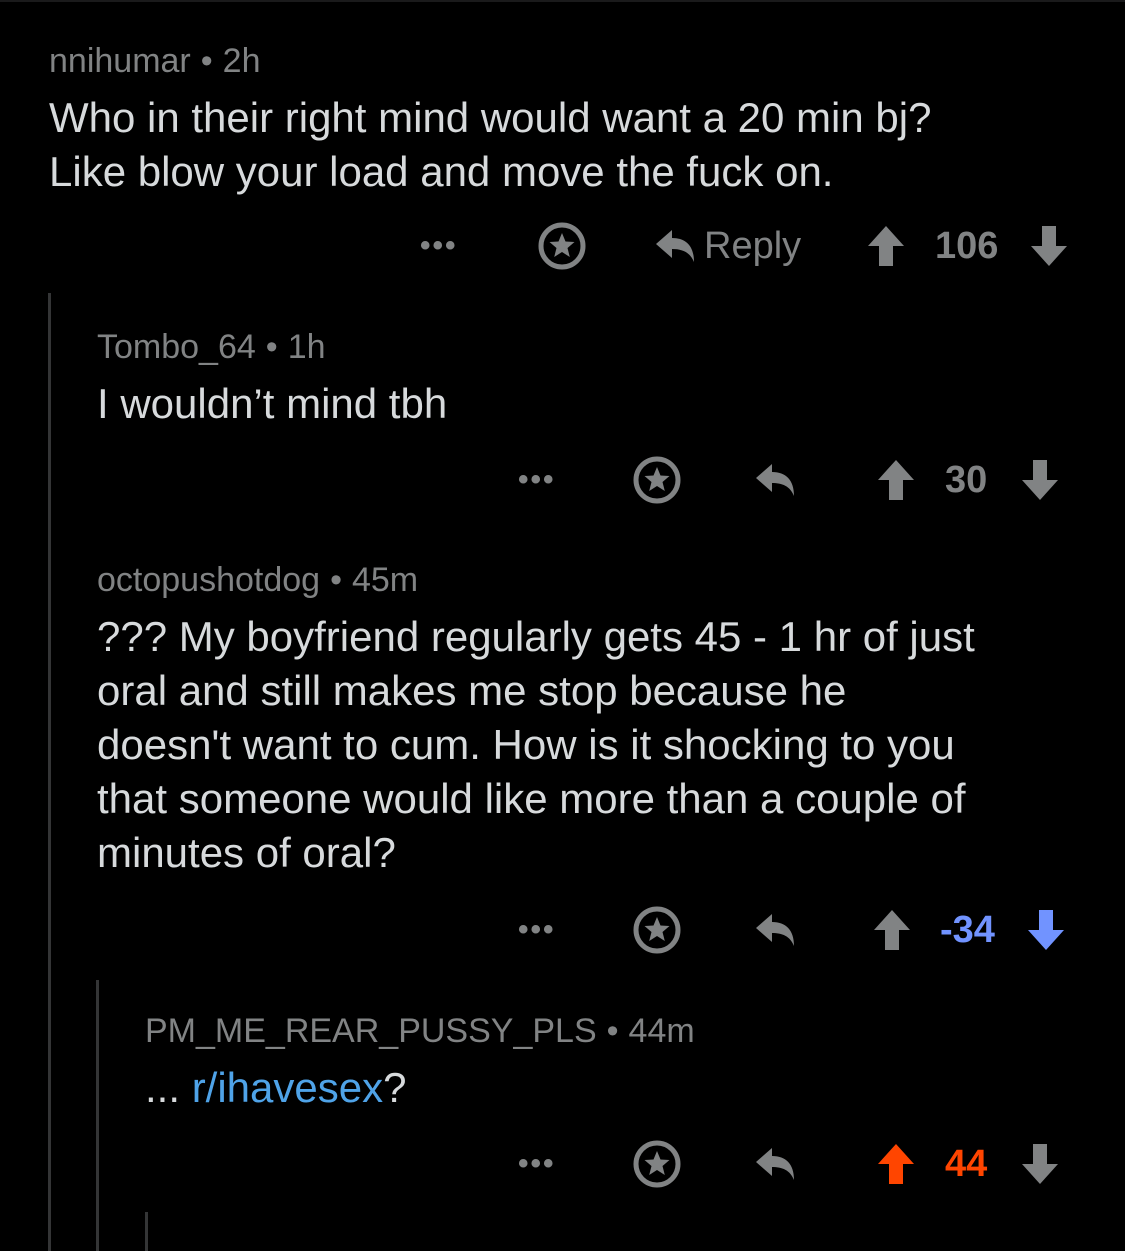  Describe the element at coordinates (602, 404) in the screenshot. I see `comment-body: I wouldn’t mind tbh` at that location.